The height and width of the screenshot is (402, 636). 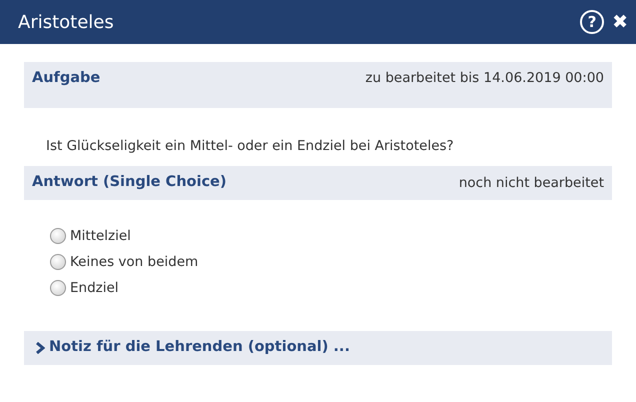 What do you see at coordinates (531, 184) in the screenshot?
I see `status-text: noch nicht bearbeitet` at bounding box center [531, 184].